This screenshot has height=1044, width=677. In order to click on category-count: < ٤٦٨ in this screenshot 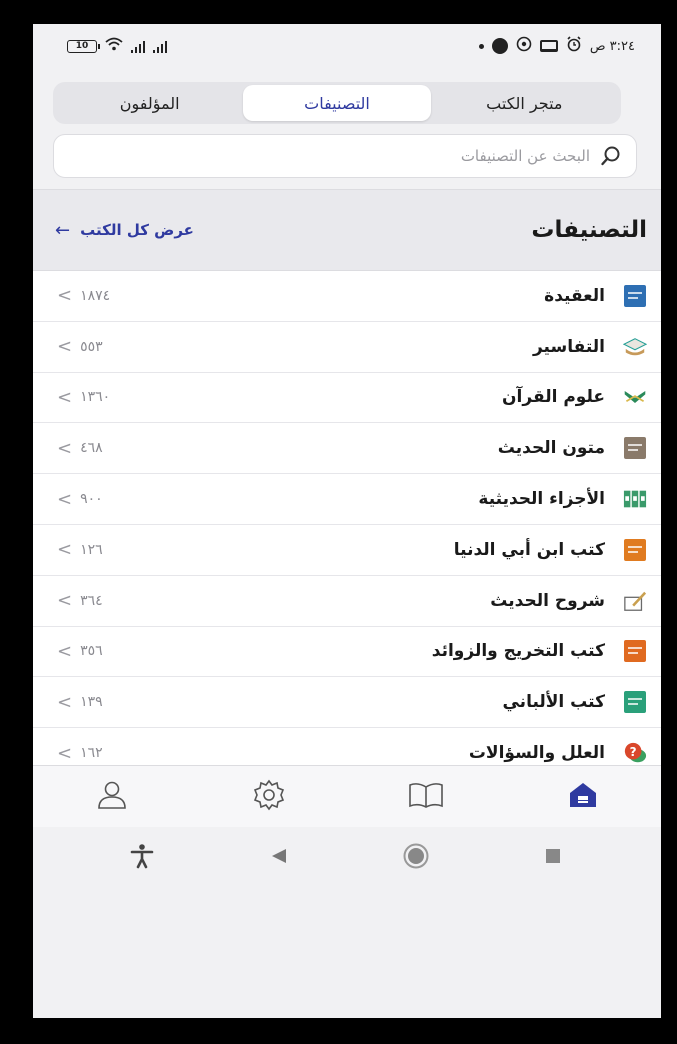, I will do `click(80, 448)`.